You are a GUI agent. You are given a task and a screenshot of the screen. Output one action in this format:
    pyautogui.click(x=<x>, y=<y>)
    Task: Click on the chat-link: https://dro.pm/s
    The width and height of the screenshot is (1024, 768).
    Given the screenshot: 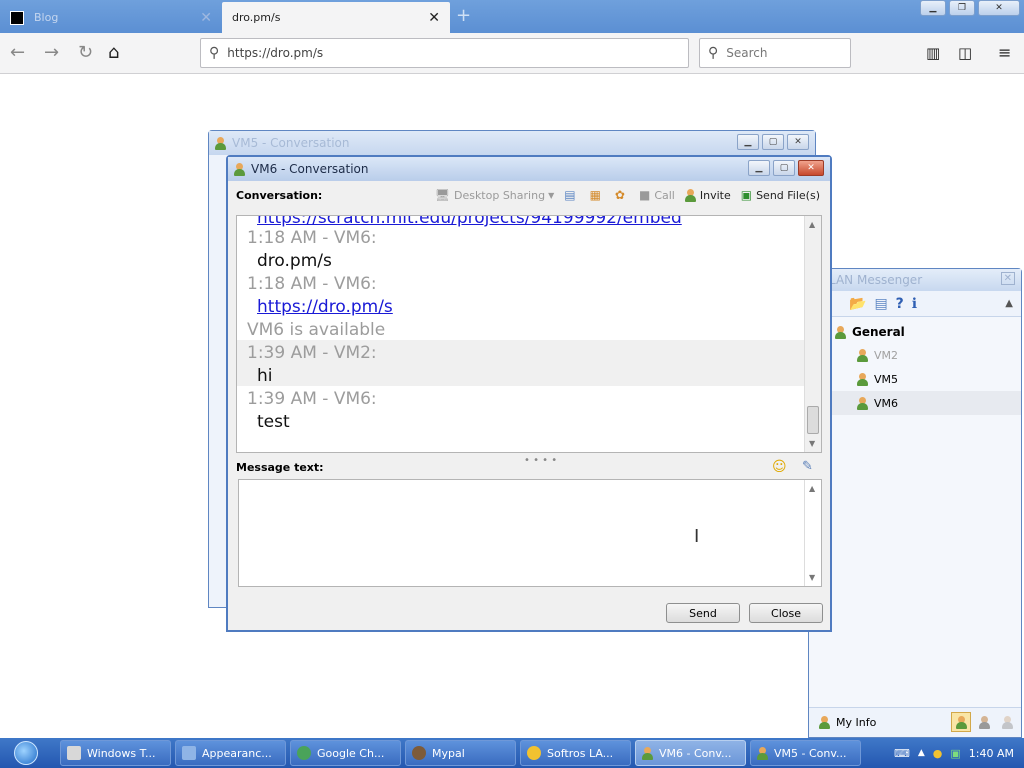 What is the action you would take?
    pyautogui.click(x=325, y=307)
    